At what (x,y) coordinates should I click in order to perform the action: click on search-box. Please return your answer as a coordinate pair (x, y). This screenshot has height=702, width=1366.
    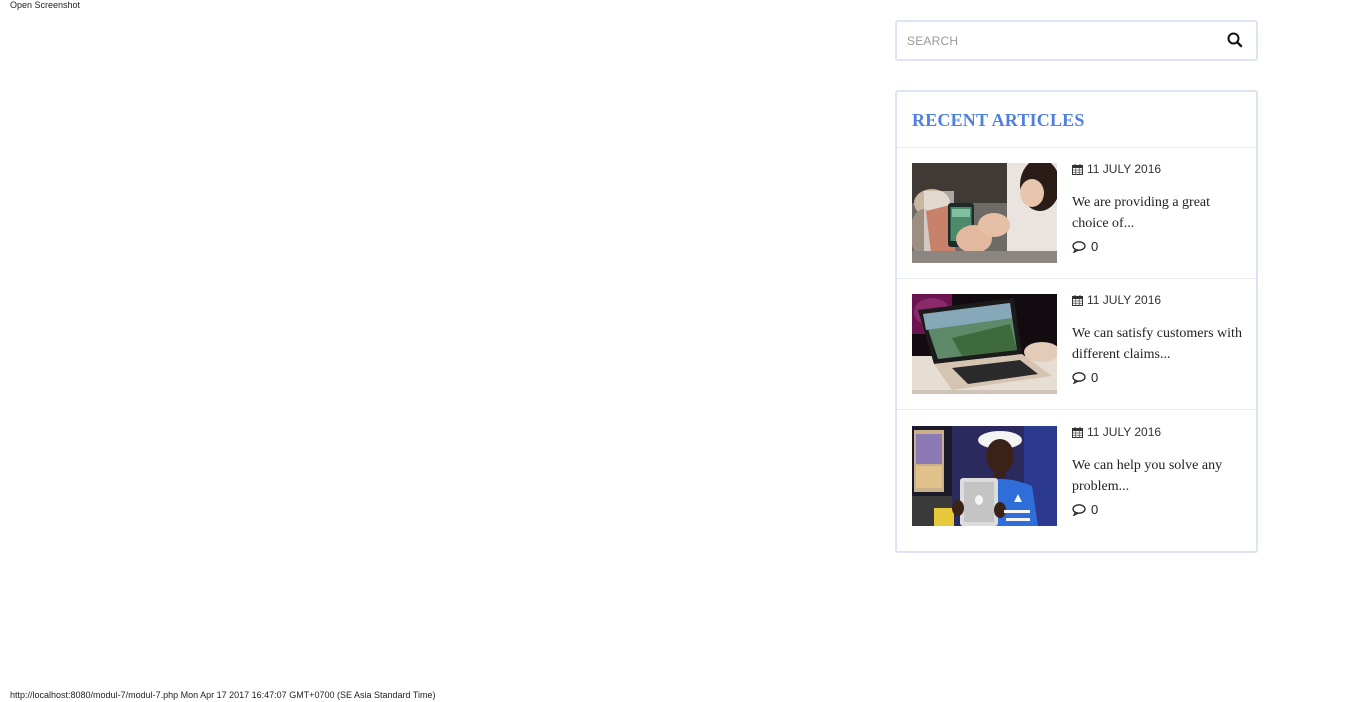
    Looking at the image, I should click on (1076, 40).